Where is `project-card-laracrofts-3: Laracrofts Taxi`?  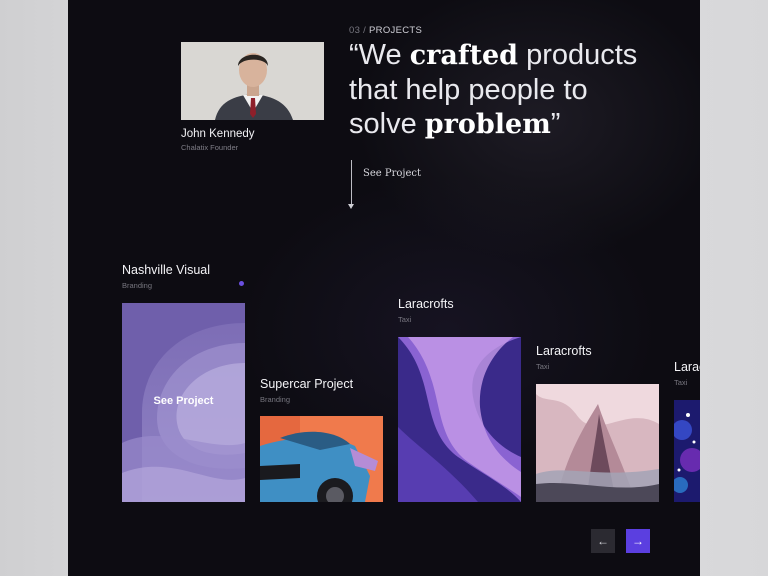 project-card-laracrofts-3: Laracrofts Taxi is located at coordinates (687, 373).